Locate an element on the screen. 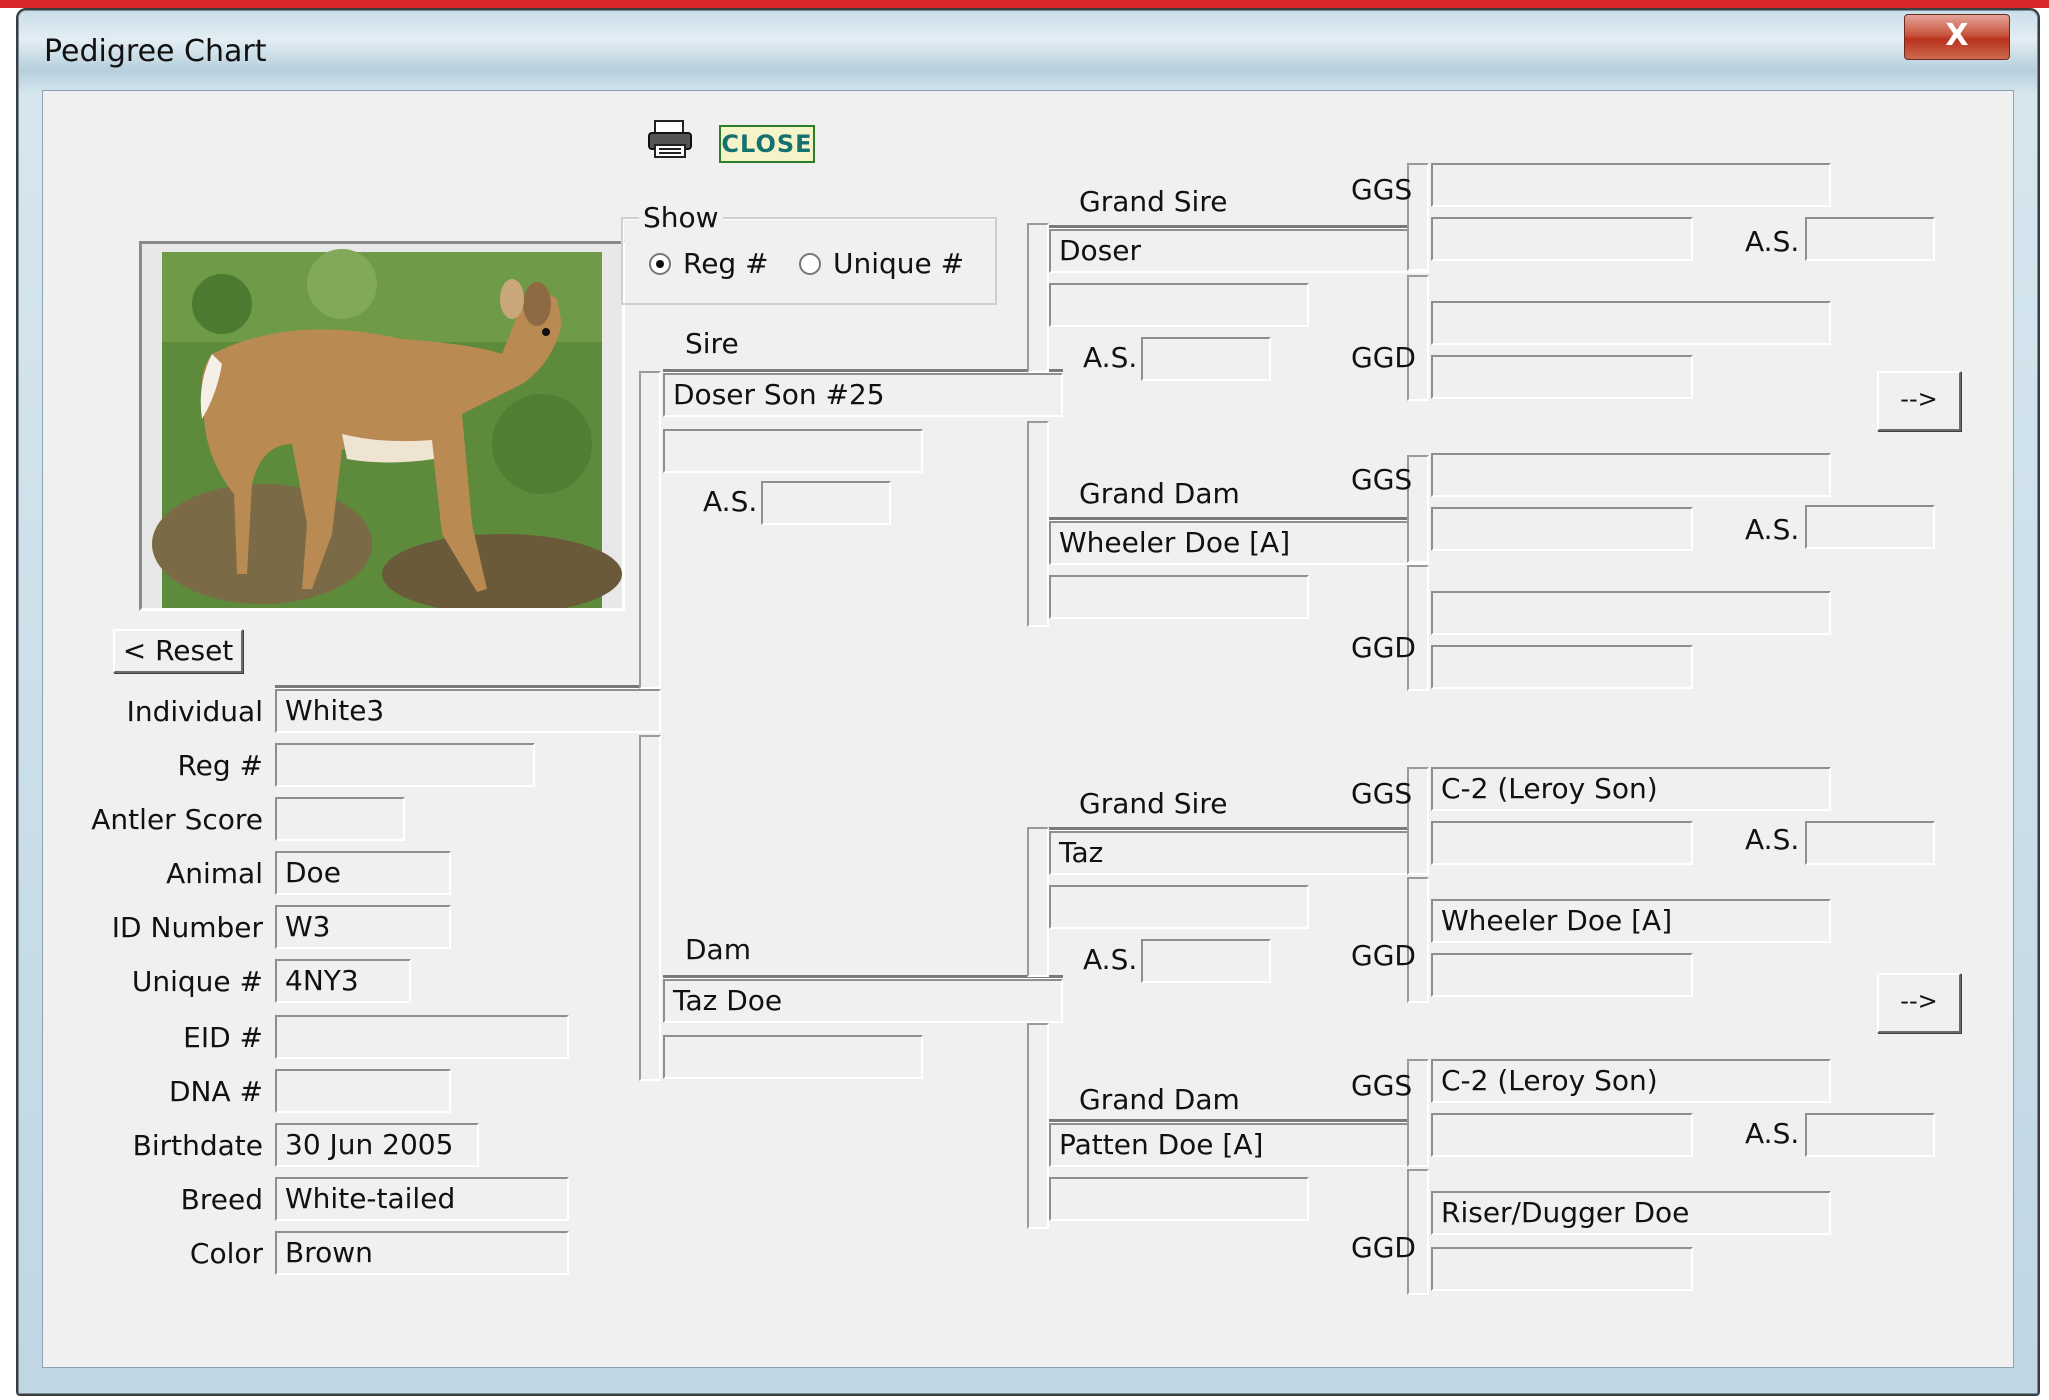 This screenshot has height=1400, width=2049. individual-field: White3 is located at coordinates (468, 711).